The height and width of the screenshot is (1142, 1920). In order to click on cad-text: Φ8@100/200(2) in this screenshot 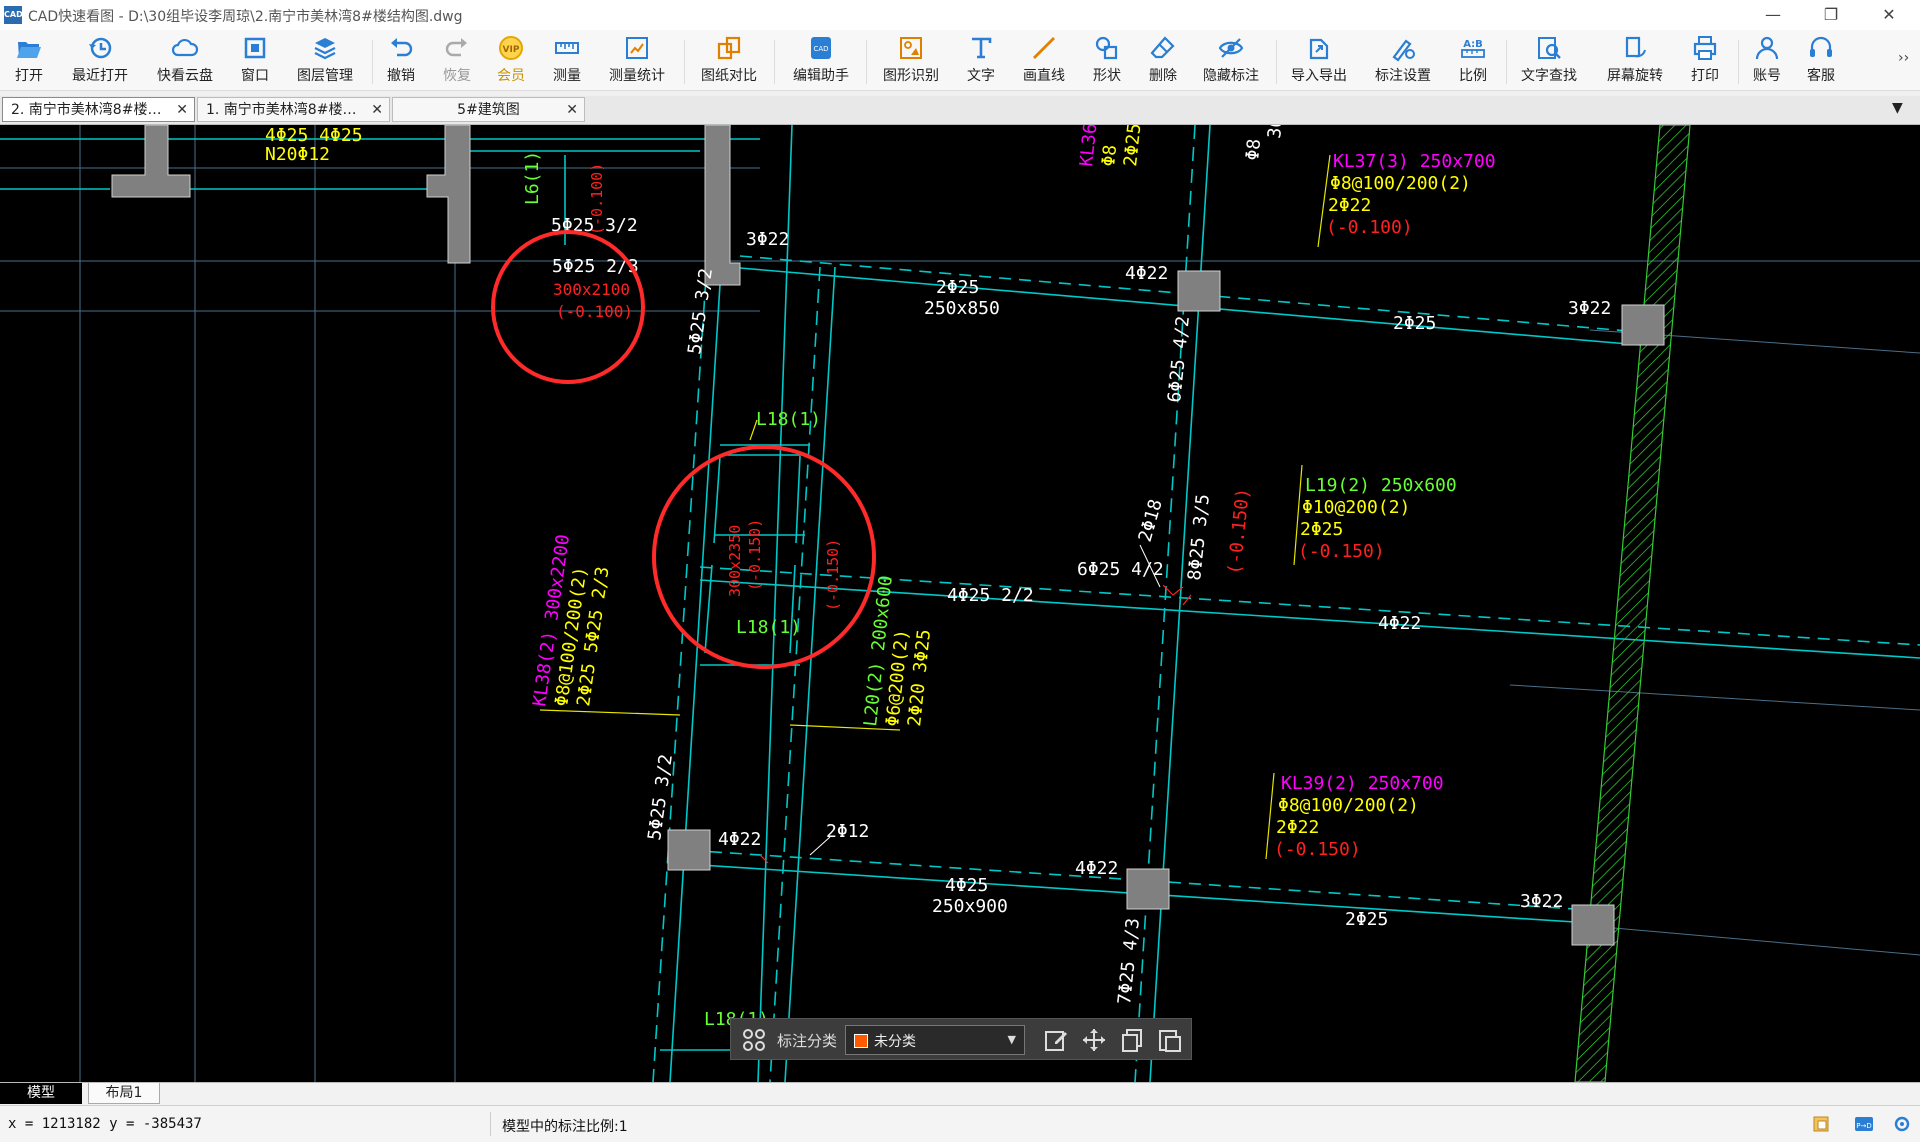, I will do `click(1348, 805)`.